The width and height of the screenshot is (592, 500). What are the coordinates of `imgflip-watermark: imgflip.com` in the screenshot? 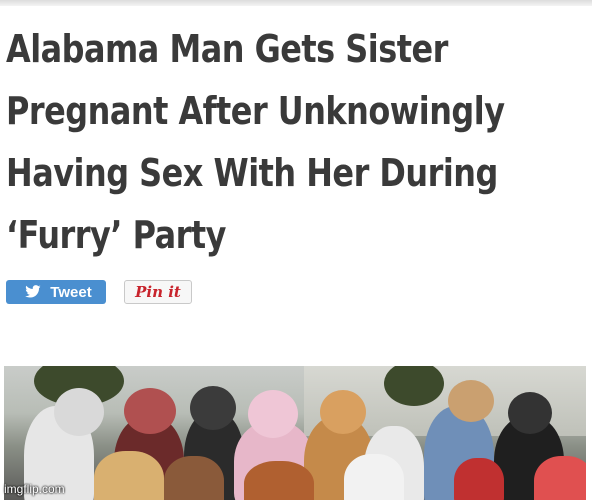 It's located at (34, 489).